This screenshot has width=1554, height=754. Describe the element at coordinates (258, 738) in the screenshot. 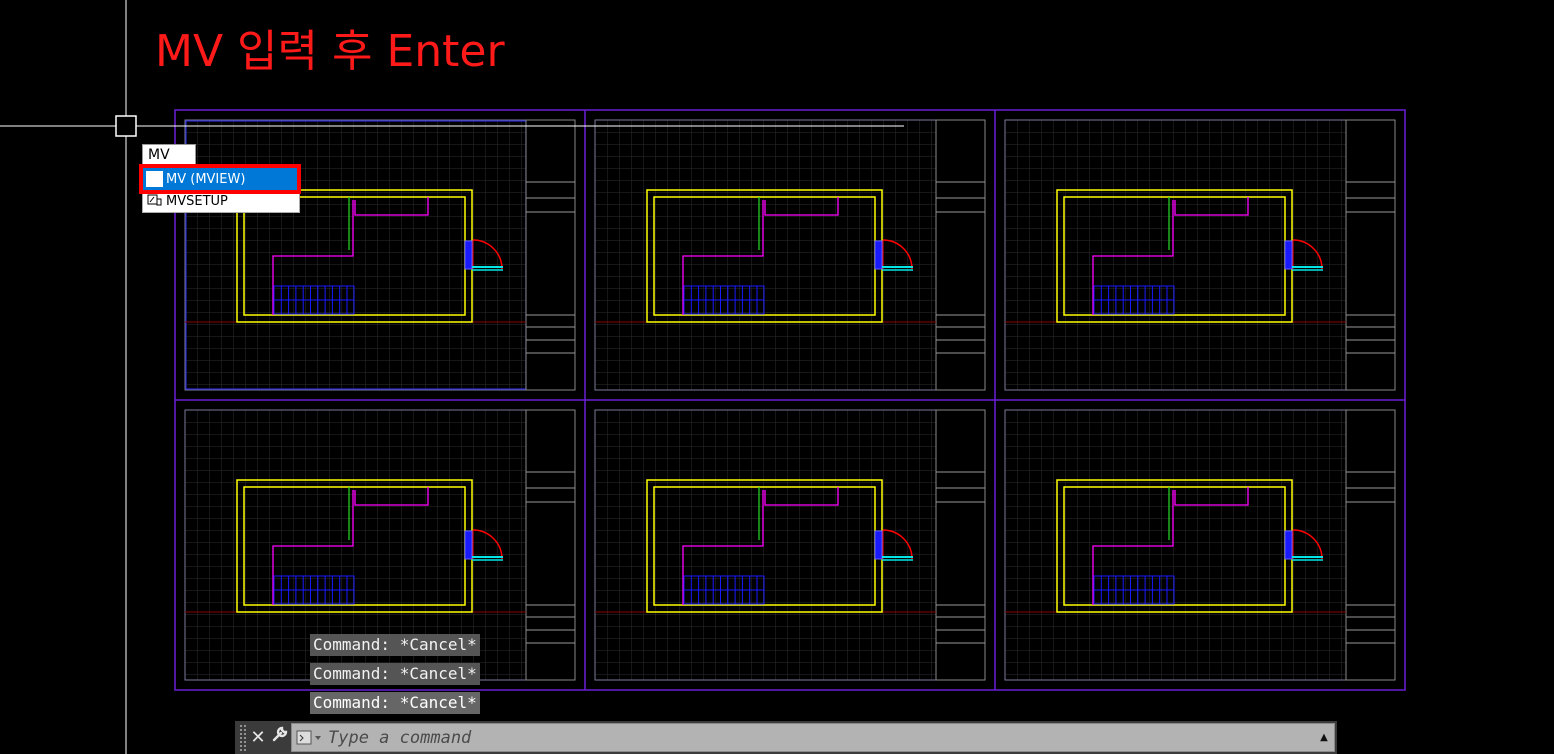

I see `close-icon: ✕` at that location.